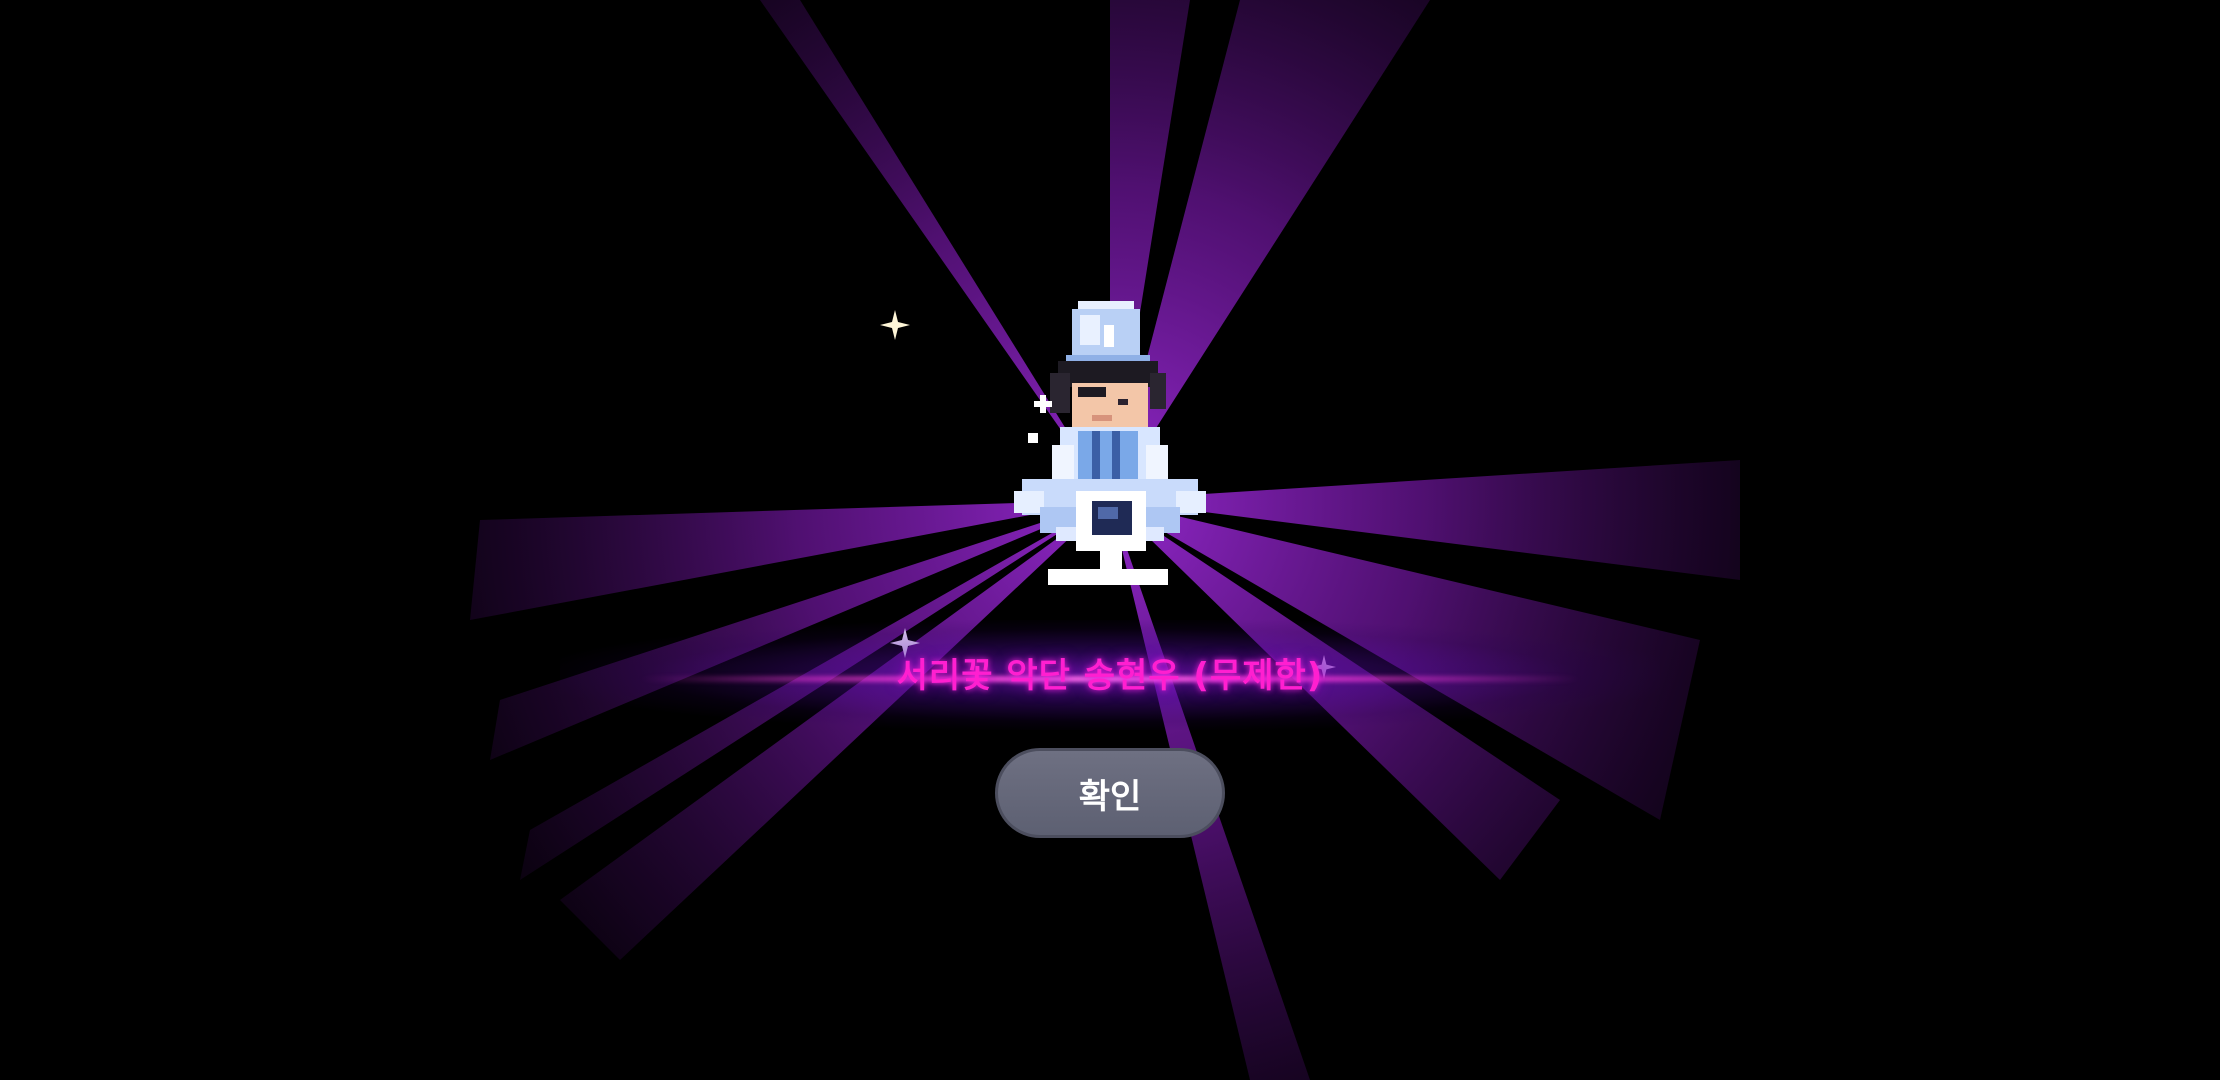  I want to click on sparkle-icon, so click(895, 325).